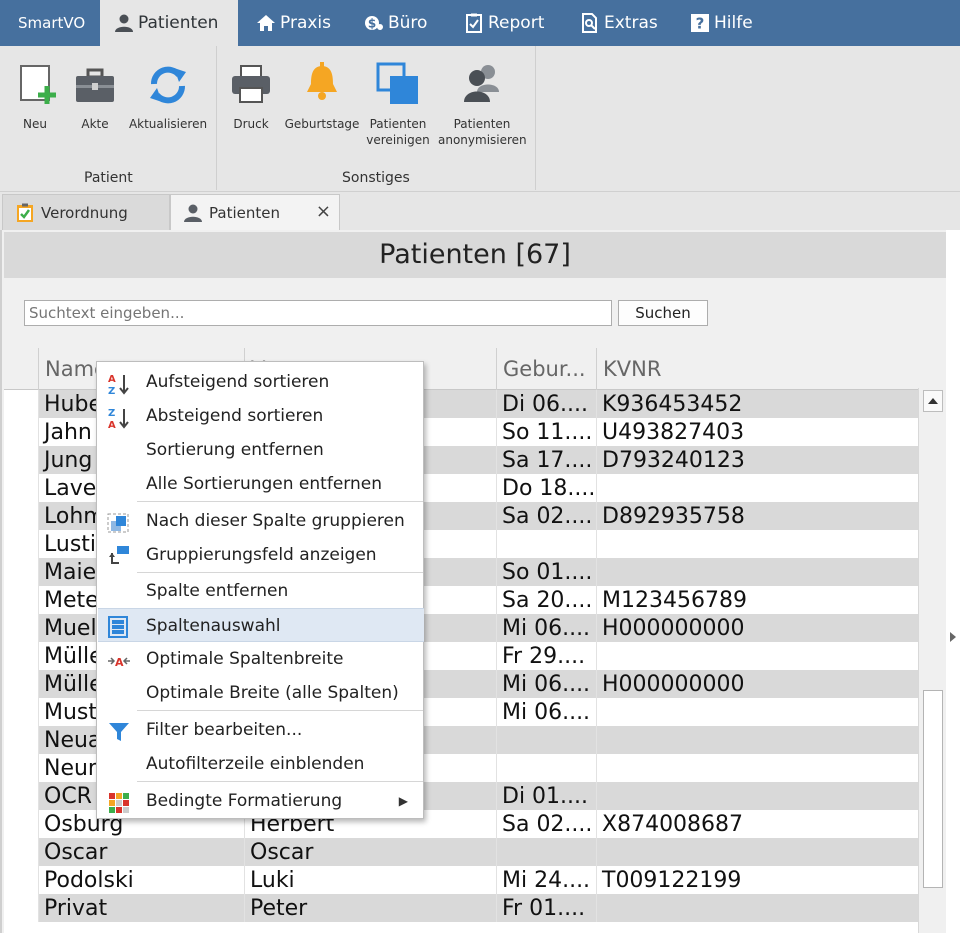 The image size is (960, 933). What do you see at coordinates (141, 852) in the screenshot?
I see `cell-name: Oscar` at bounding box center [141, 852].